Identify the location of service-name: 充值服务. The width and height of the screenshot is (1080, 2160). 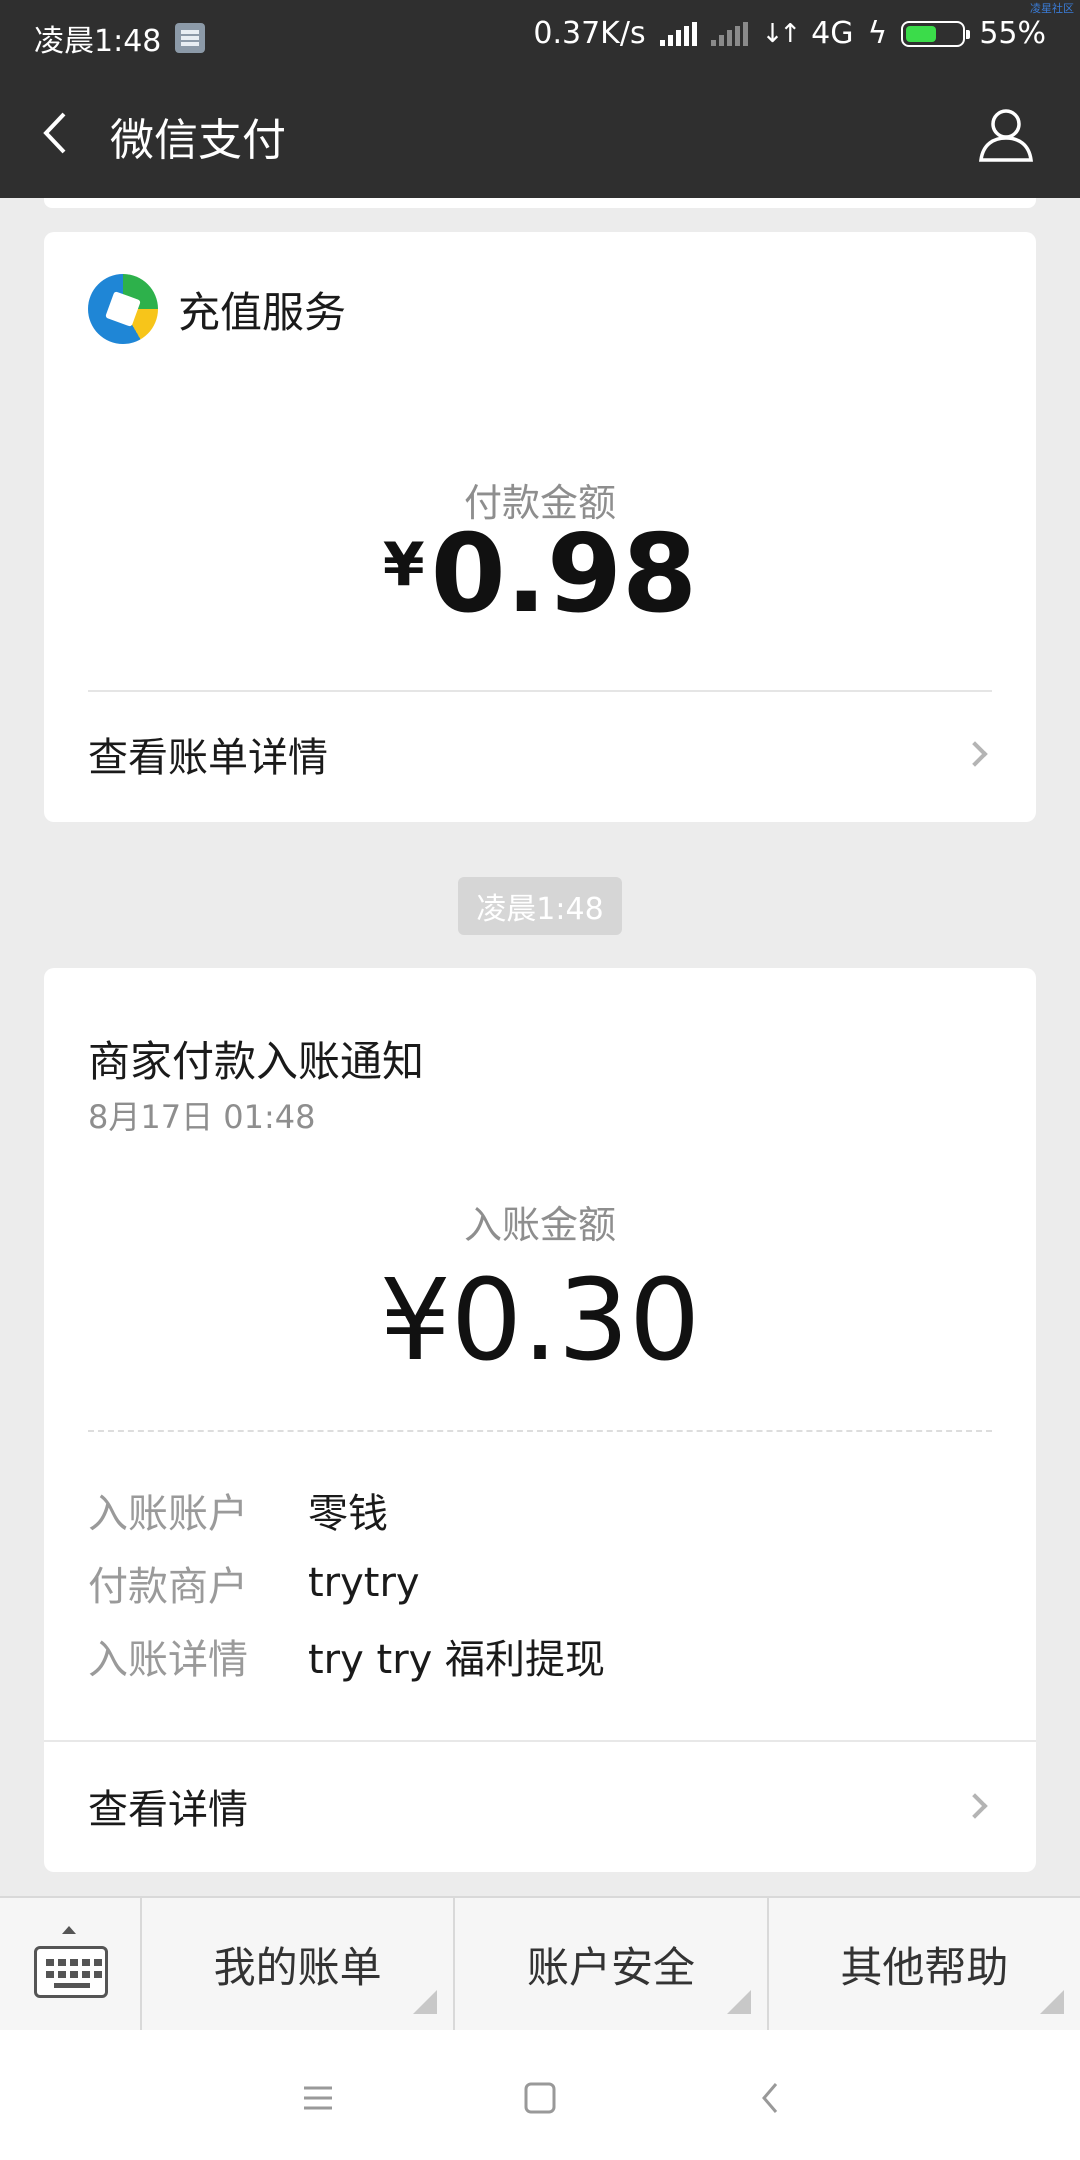
(262, 312).